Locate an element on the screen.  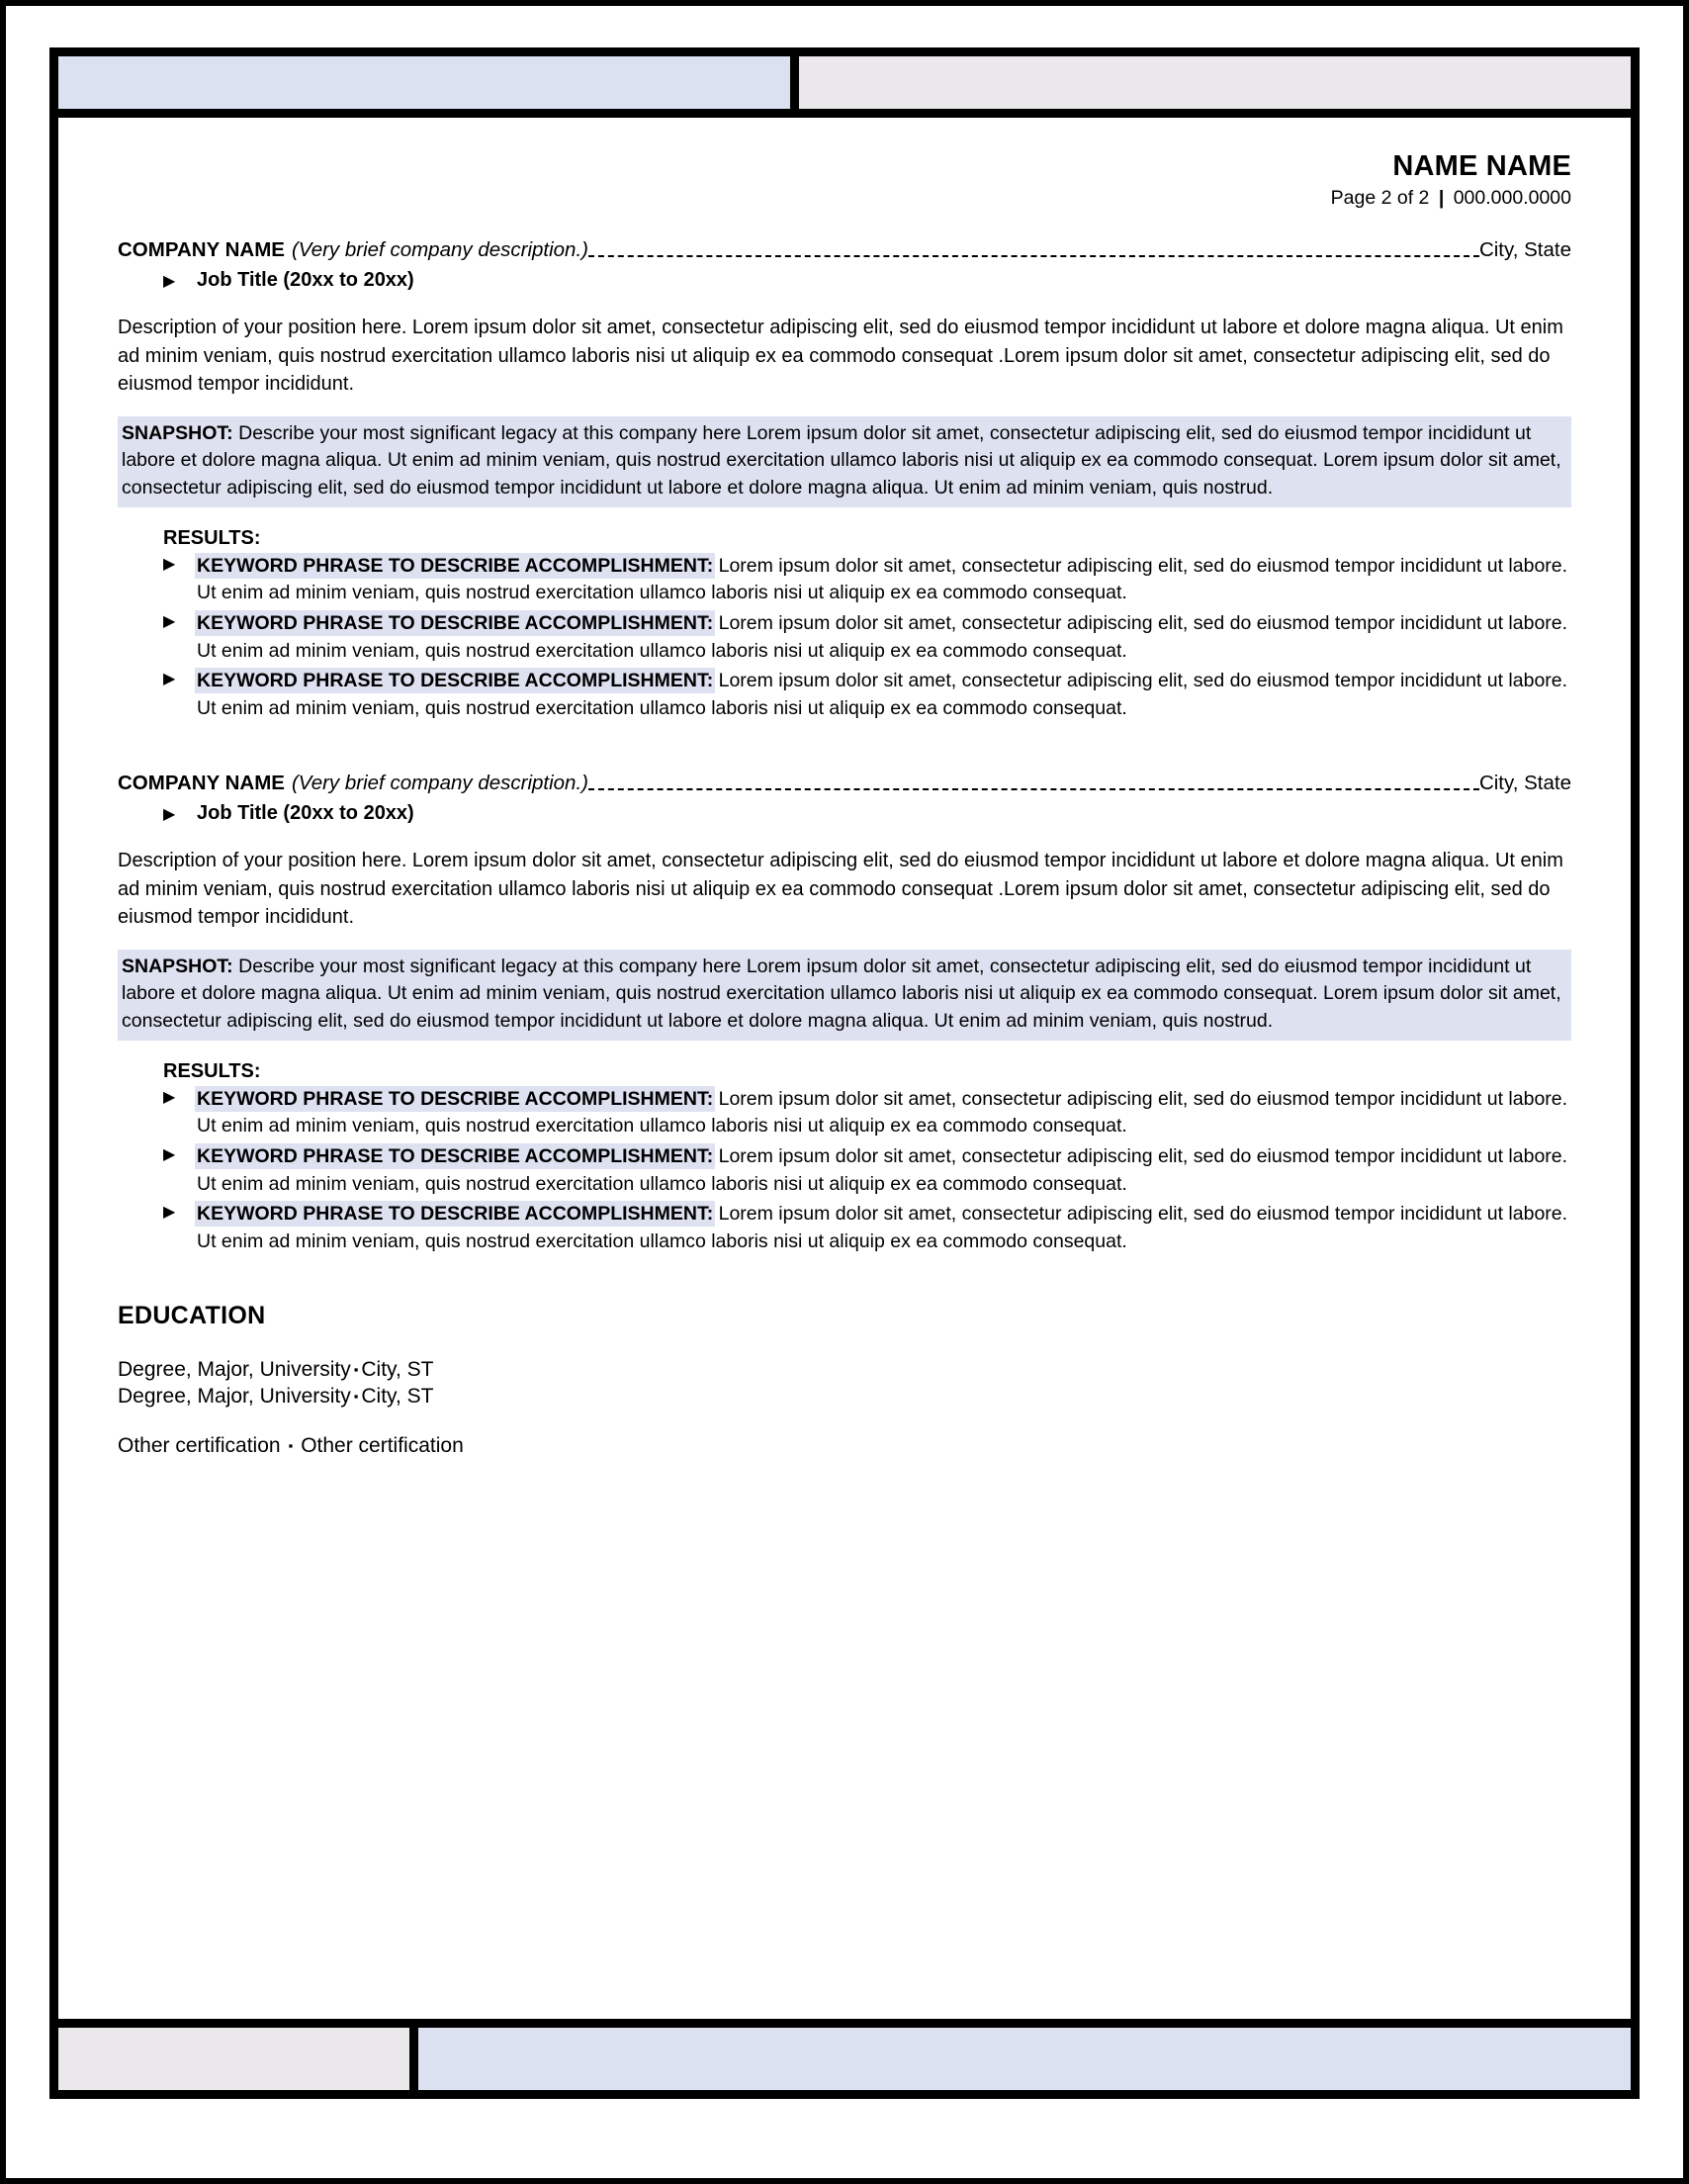
education-section-title: EDUCATION is located at coordinates (192, 1315).